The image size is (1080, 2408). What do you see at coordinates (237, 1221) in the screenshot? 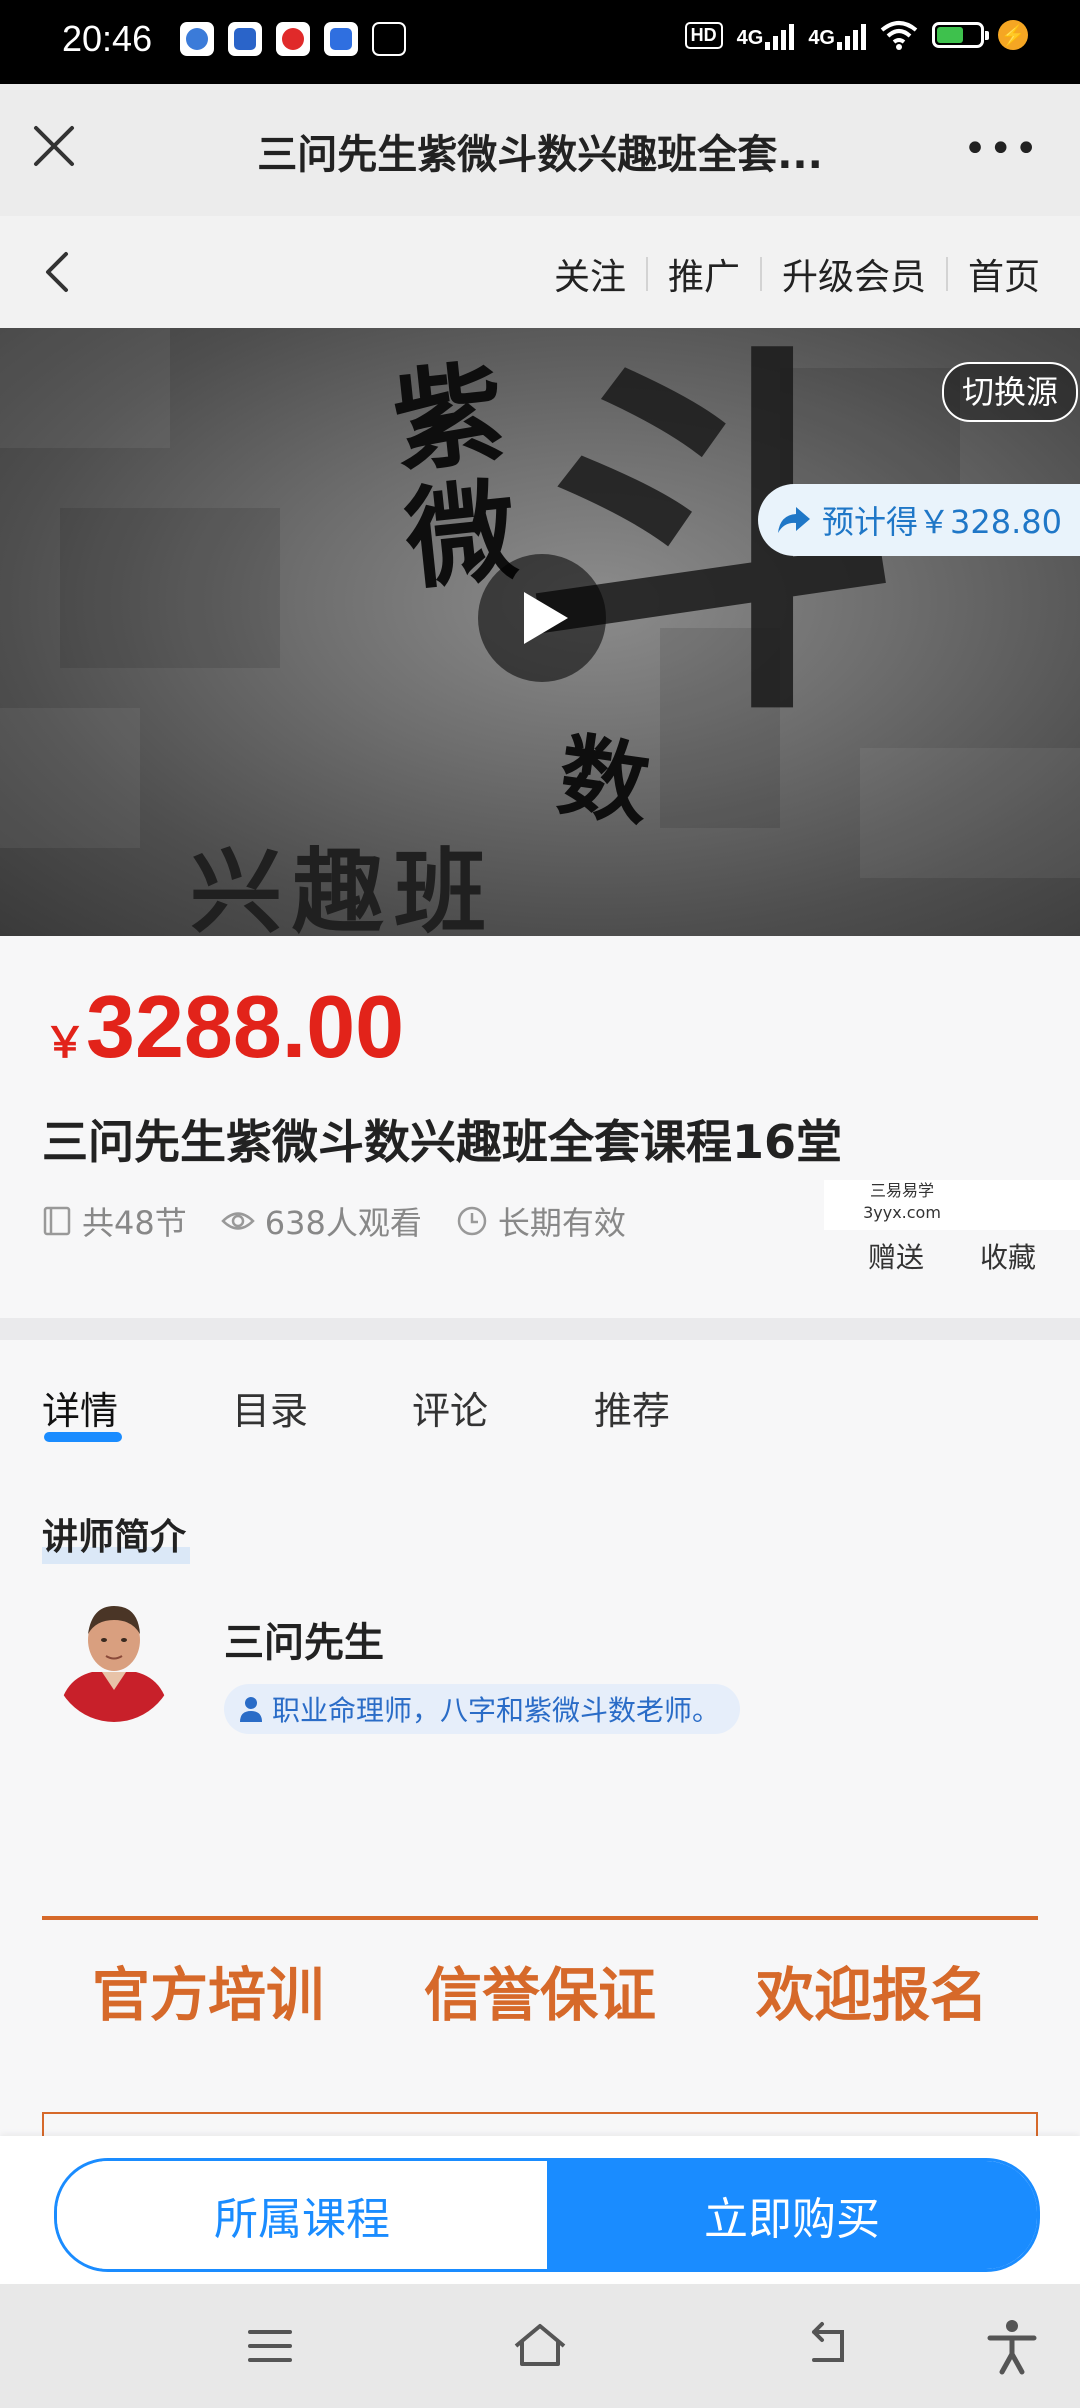
I see `eye-icon` at bounding box center [237, 1221].